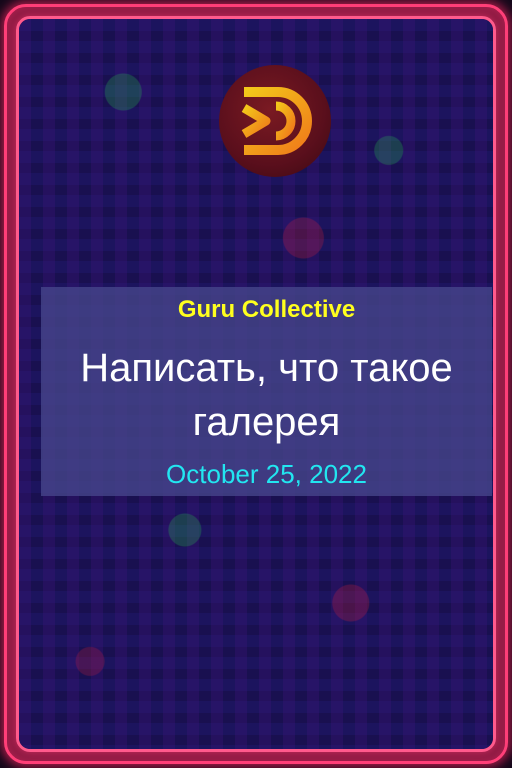 Image resolution: width=512 pixels, height=768 pixels. I want to click on post-title: Написать, что такое галерея, so click(266, 395).